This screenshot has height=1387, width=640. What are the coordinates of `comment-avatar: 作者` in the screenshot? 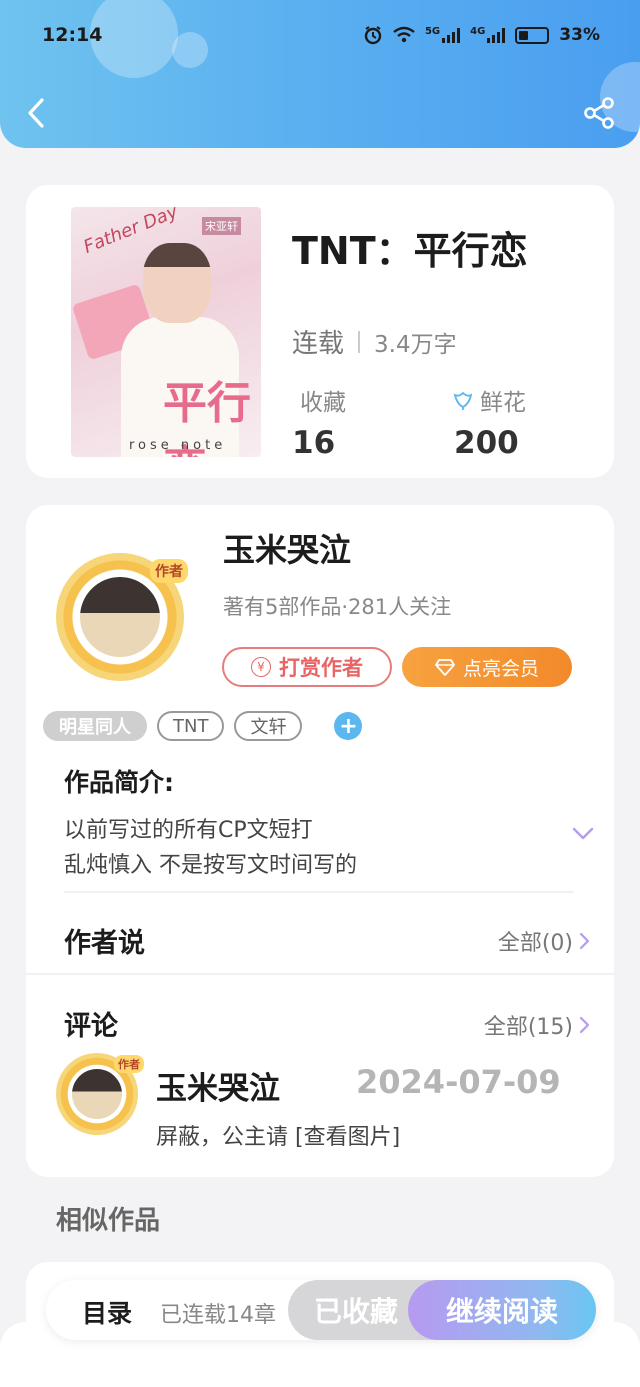 It's located at (100, 1094).